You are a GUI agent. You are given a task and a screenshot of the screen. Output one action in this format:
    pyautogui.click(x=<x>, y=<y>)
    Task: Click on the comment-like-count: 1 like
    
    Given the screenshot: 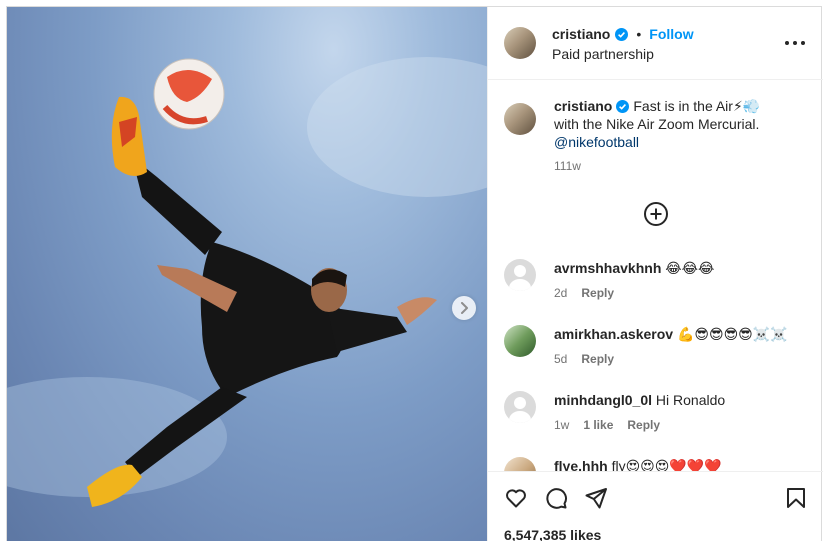 What is the action you would take?
    pyautogui.click(x=598, y=425)
    